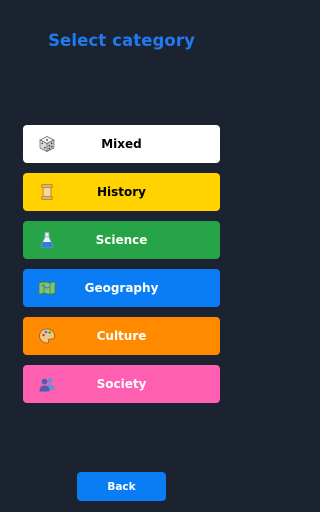 Image resolution: width=320 pixels, height=512 pixels. I want to click on category-button-culture: Culture, so click(121, 336).